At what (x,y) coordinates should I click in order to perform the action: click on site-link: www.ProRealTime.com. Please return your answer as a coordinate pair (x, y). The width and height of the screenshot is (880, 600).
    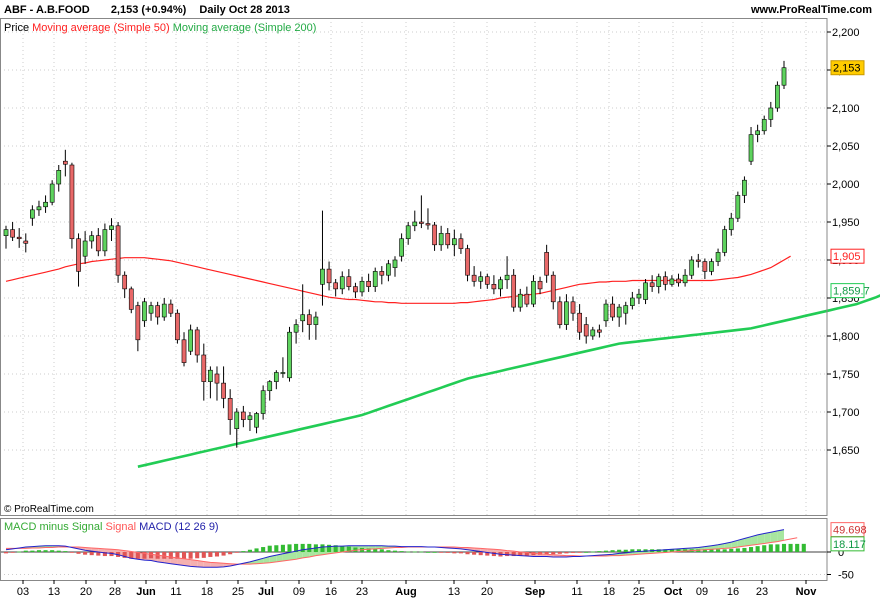
    Looking at the image, I should click on (811, 10).